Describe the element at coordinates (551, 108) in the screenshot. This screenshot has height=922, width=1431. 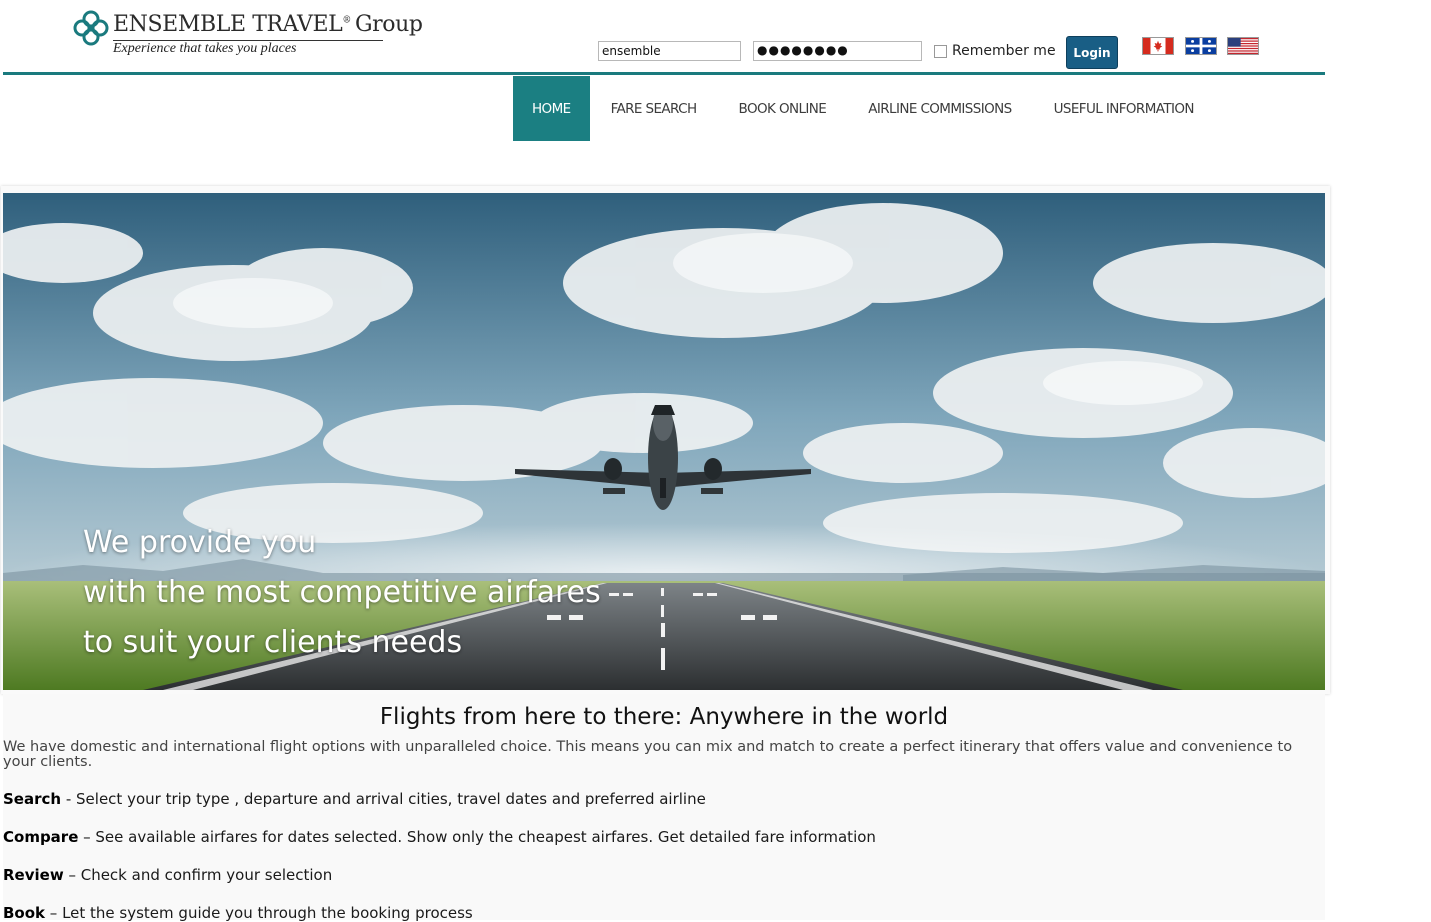
I see `nav-home: HOME` at that location.